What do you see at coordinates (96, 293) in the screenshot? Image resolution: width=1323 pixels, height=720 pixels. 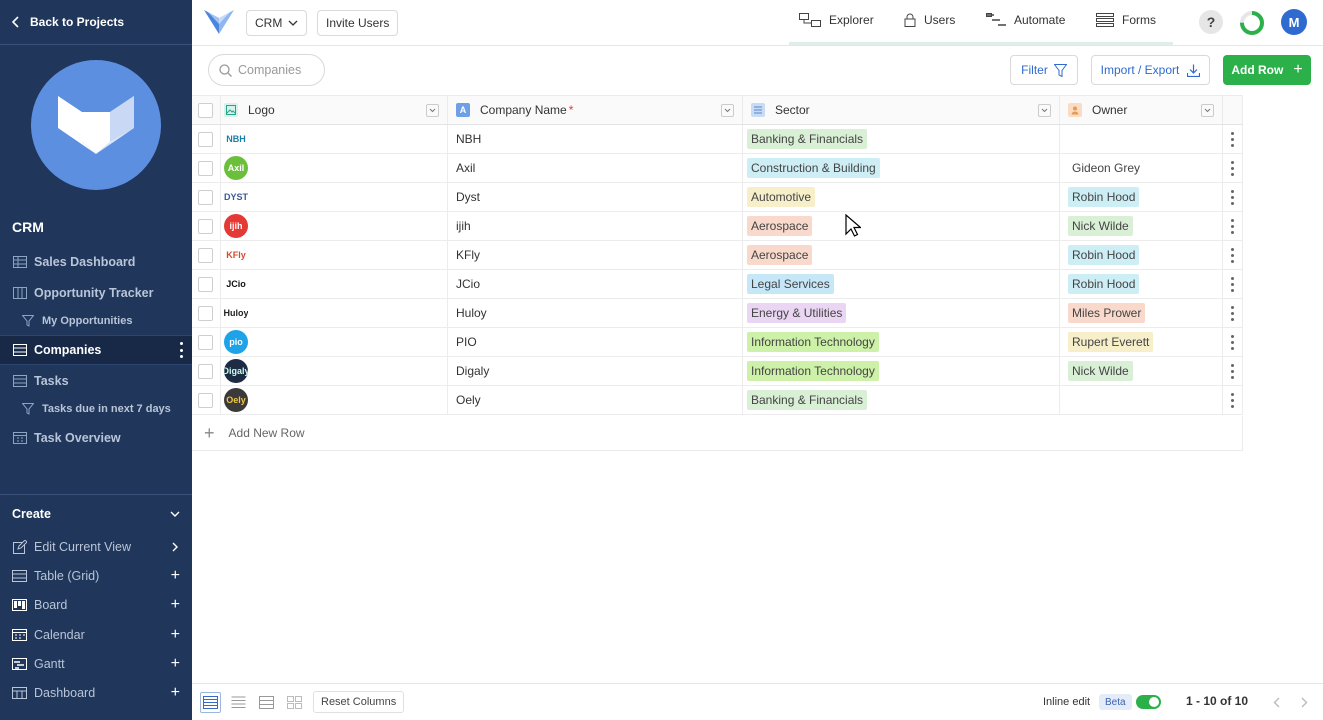 I see `nav-opportunity-tracker: Opportunity Tracker` at bounding box center [96, 293].